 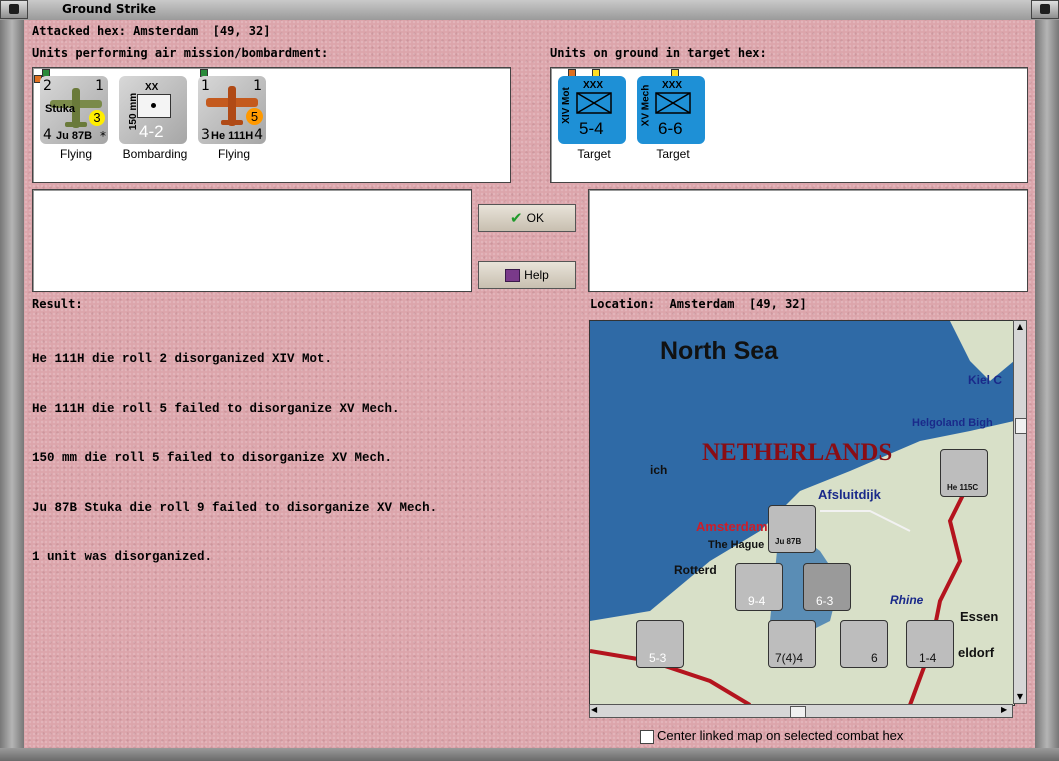 What do you see at coordinates (529, 754) in the screenshot?
I see `window-frame-bottom` at bounding box center [529, 754].